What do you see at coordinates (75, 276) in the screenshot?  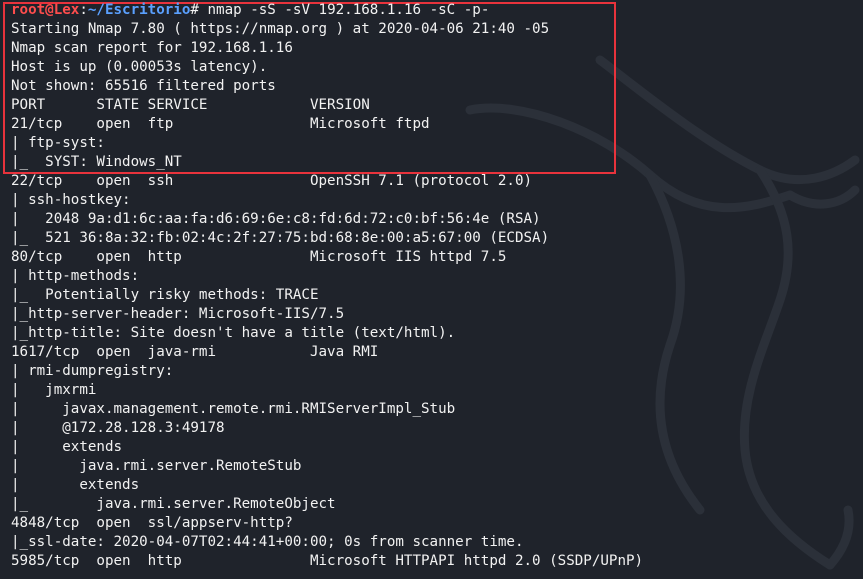 I see `script-output-line: | http-methods:` at bounding box center [75, 276].